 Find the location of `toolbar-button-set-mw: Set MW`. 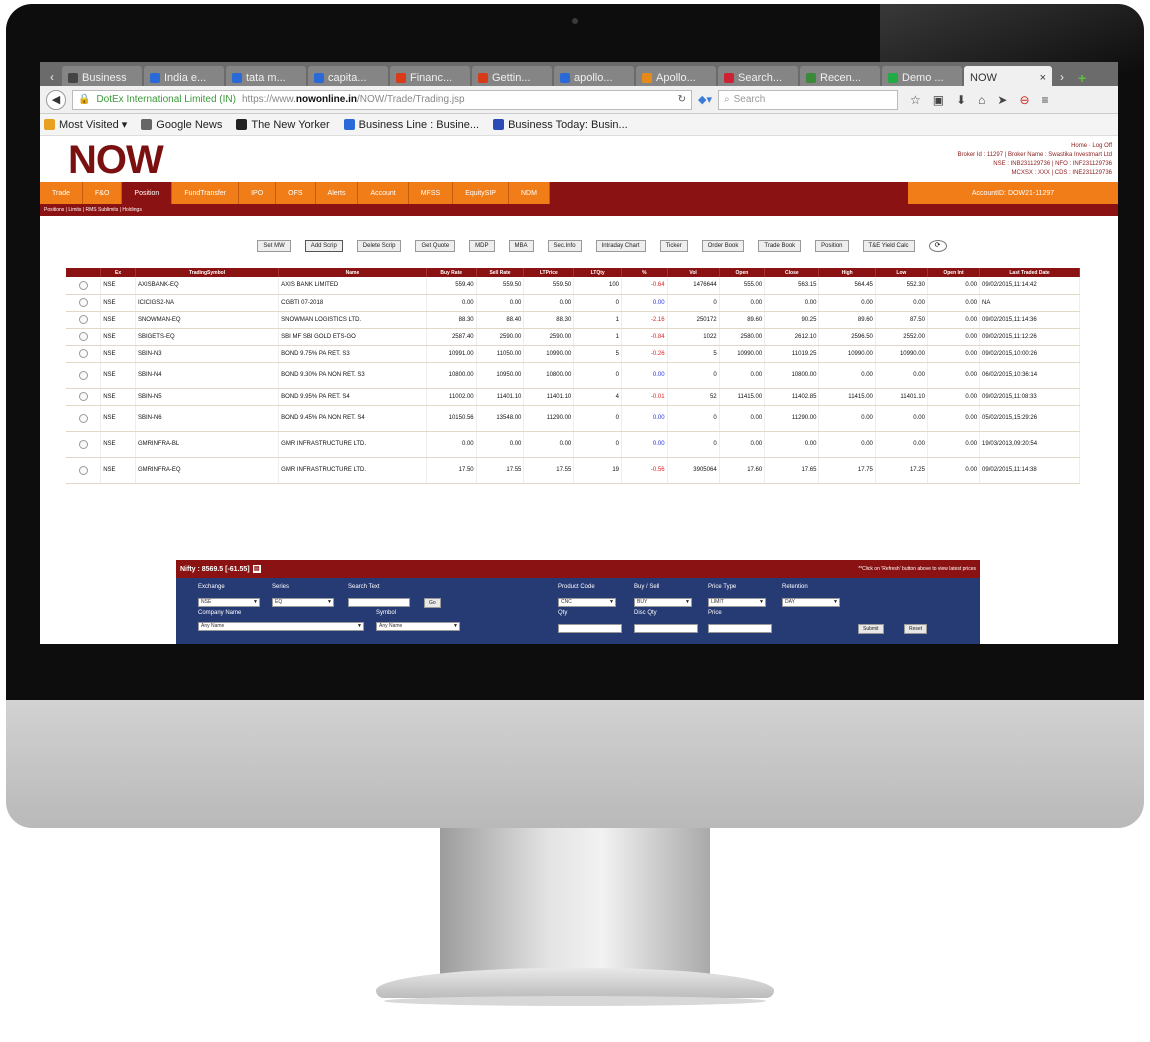

toolbar-button-set-mw: Set MW is located at coordinates (274, 246).